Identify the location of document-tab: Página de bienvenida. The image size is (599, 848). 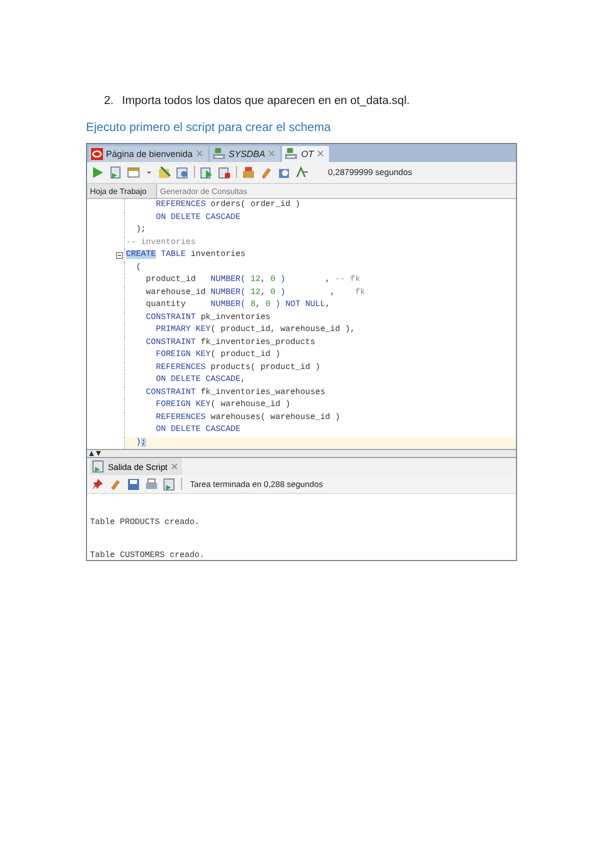
(148, 154).